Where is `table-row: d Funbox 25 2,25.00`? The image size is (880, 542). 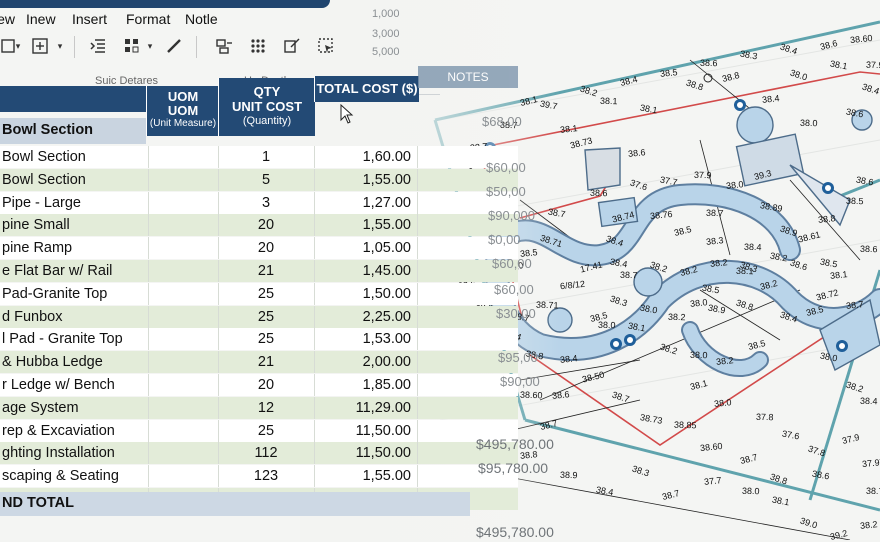 table-row: d Funbox 25 2,25.00 is located at coordinates (259, 316).